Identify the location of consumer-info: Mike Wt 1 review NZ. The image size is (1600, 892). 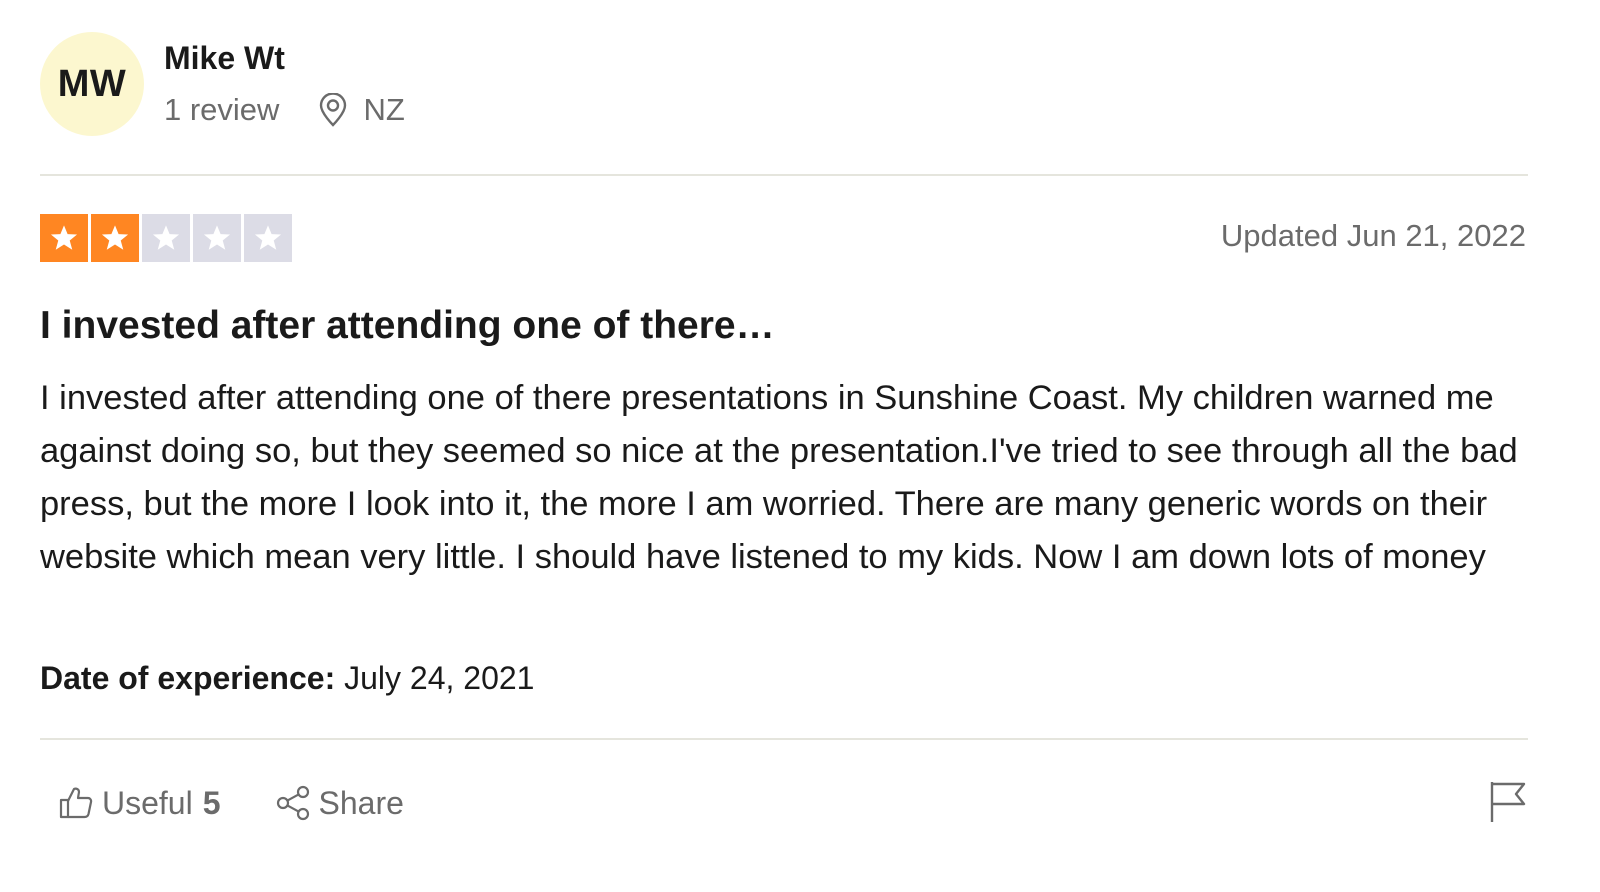
(464, 84).